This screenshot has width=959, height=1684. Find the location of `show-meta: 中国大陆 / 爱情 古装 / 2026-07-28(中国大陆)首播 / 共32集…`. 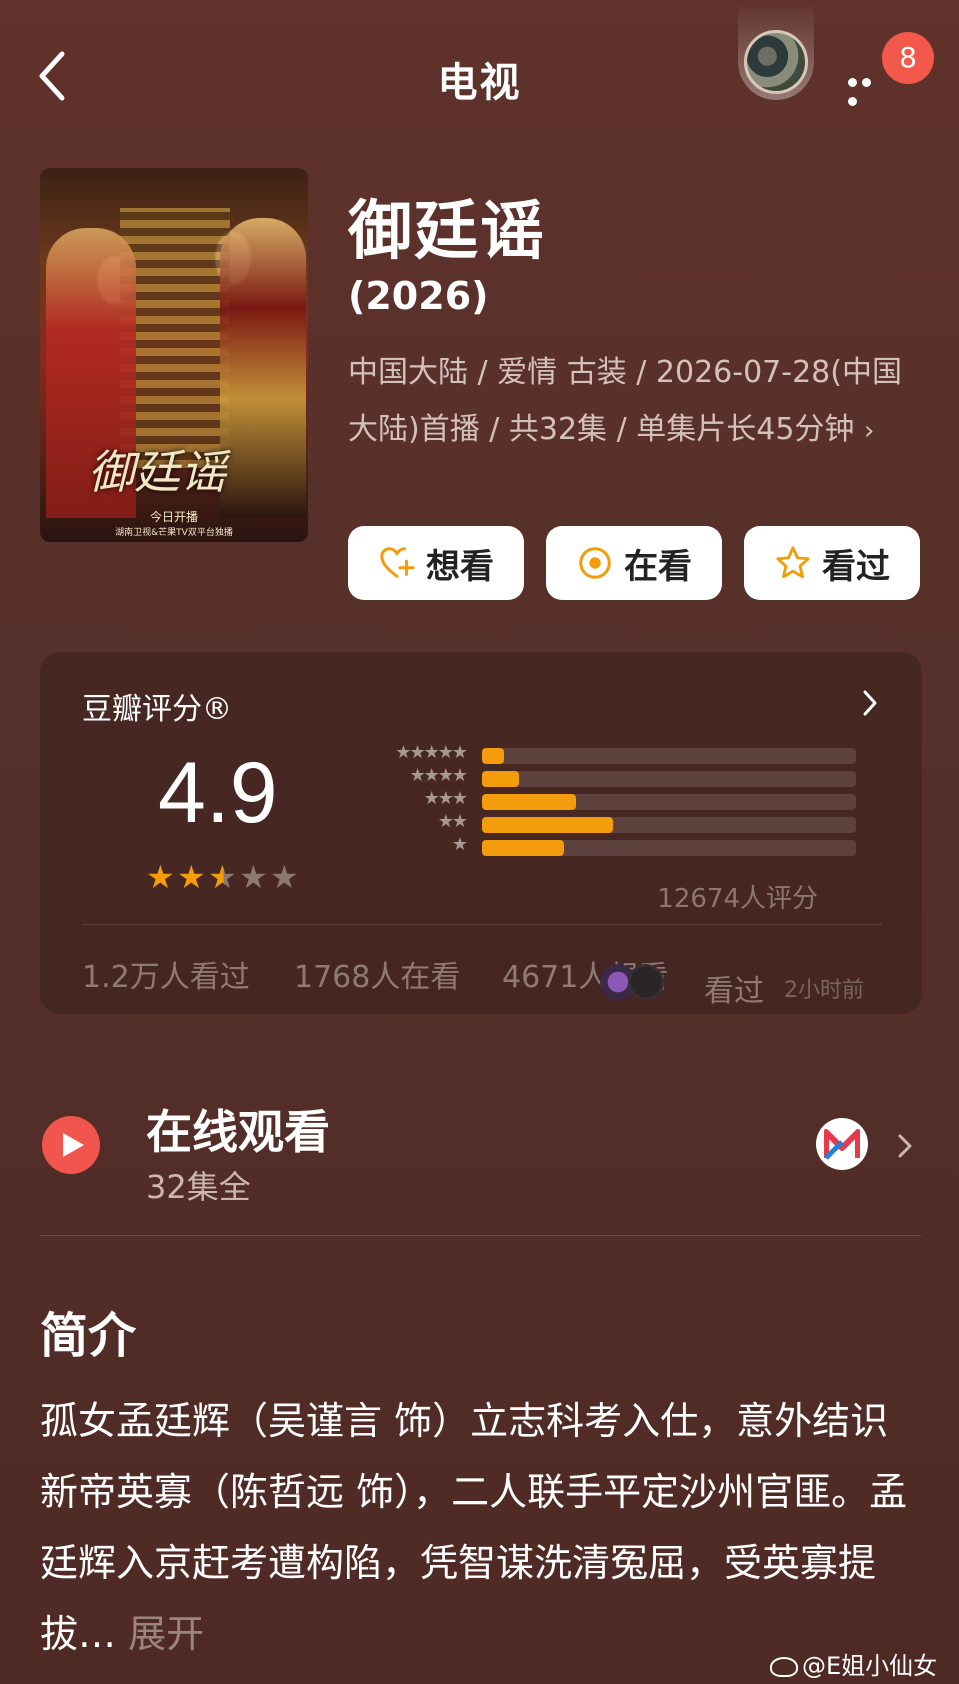

show-meta: 中国大陆 / 爱情 古装 / 2026-07-28(中国大陆)首播 / 共32集… is located at coordinates (638, 402).